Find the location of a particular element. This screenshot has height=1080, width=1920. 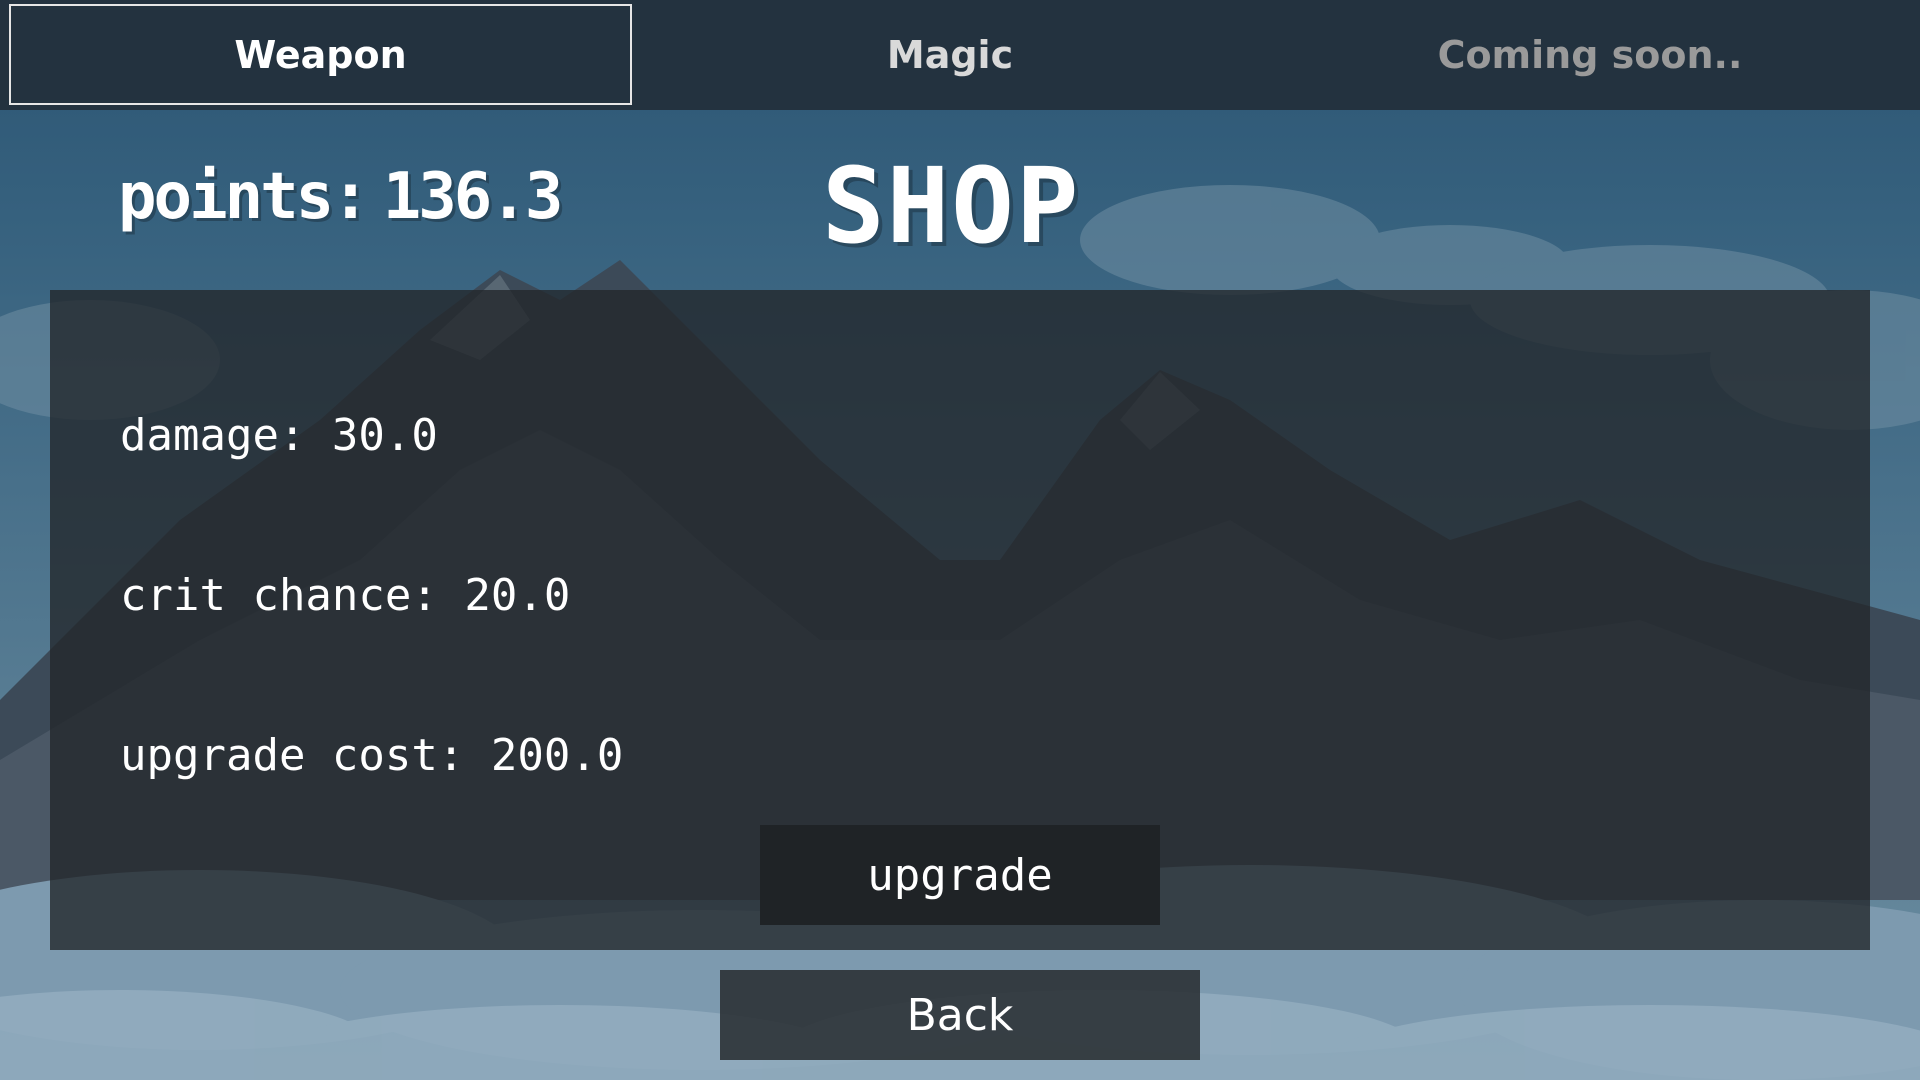

upgrade-cost-stat: upgrade cost: 200.0 is located at coordinates (372, 755).